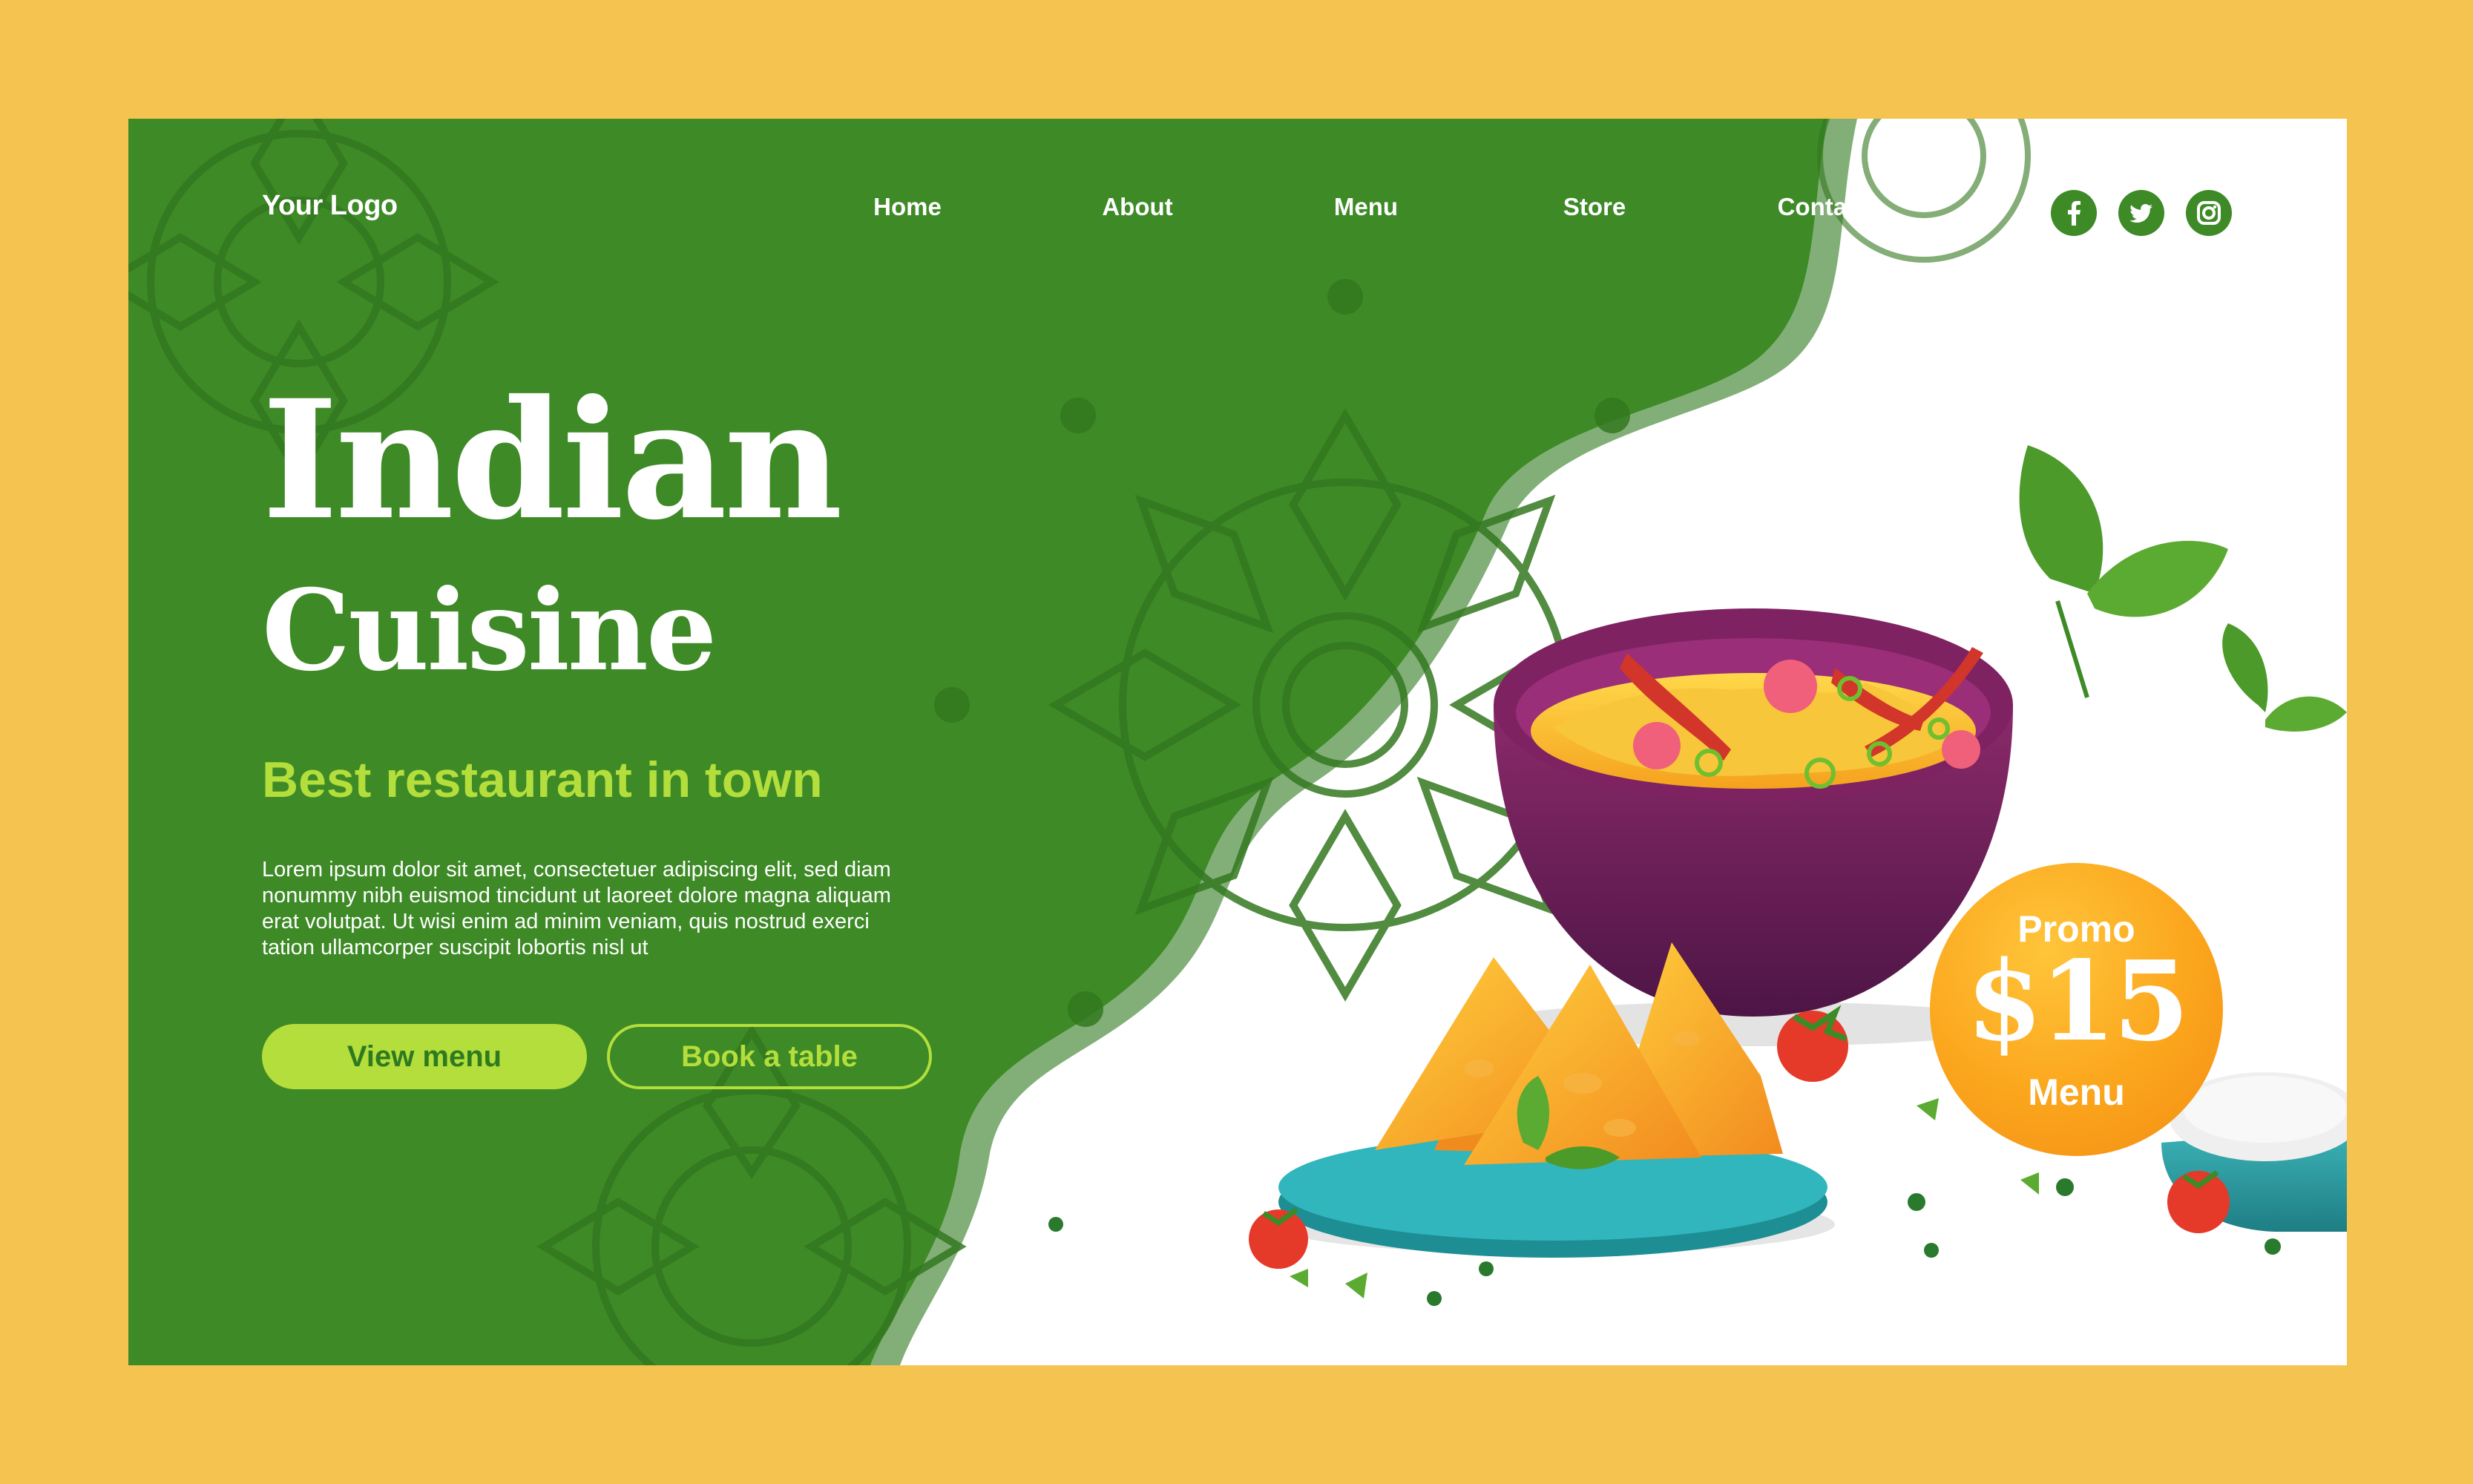  What do you see at coordinates (2078, 1001) in the screenshot?
I see `promo-price: $15` at bounding box center [2078, 1001].